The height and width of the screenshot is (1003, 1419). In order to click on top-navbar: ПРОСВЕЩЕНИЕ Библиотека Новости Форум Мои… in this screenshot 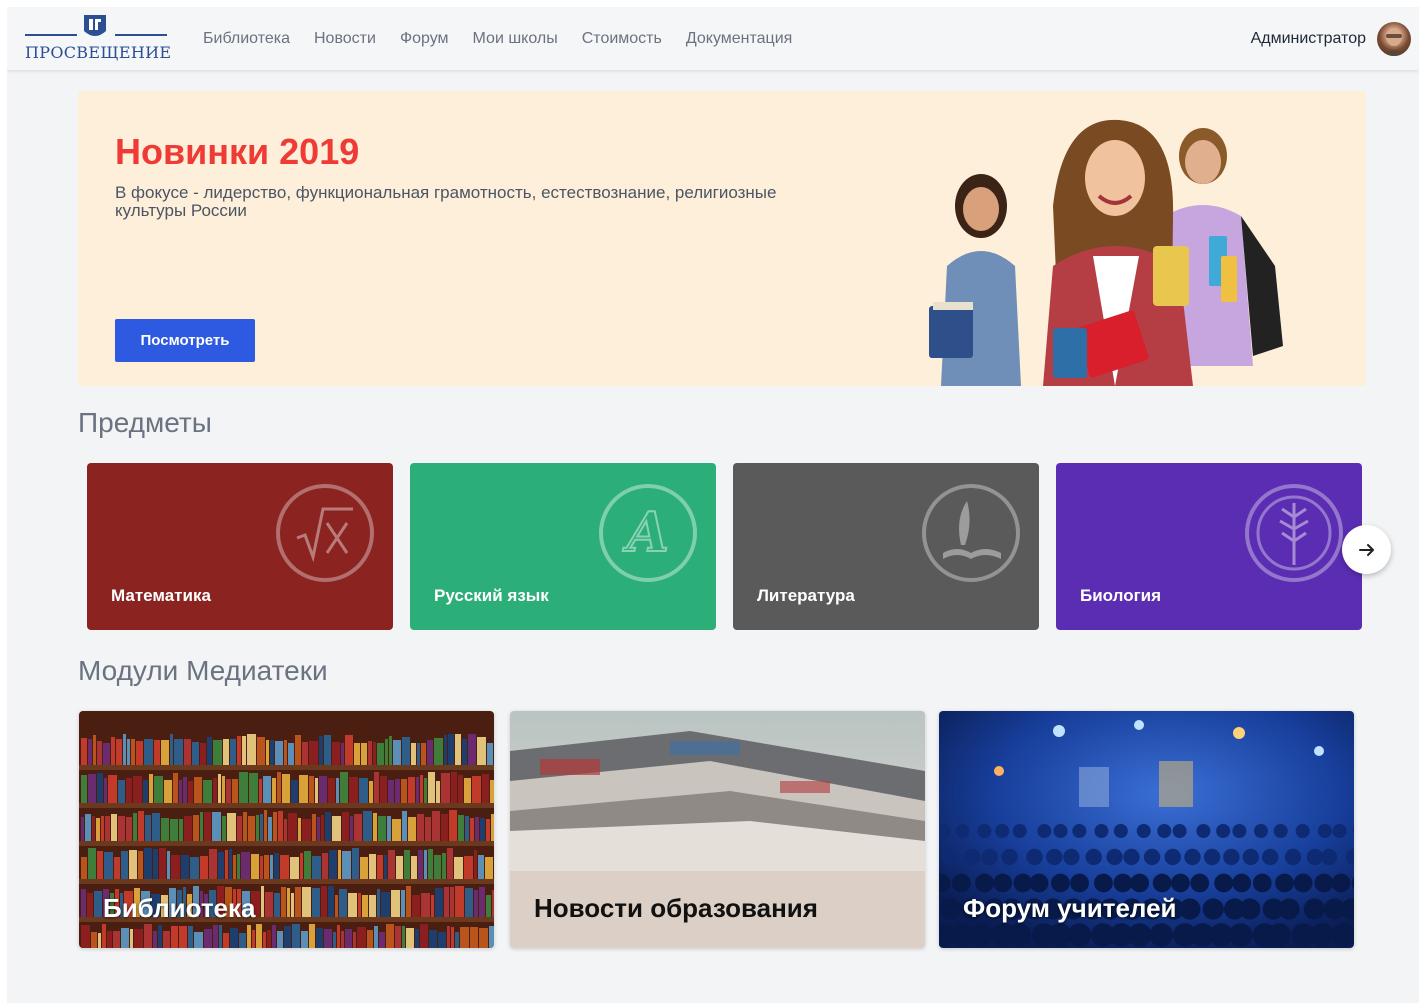, I will do `click(713, 38)`.